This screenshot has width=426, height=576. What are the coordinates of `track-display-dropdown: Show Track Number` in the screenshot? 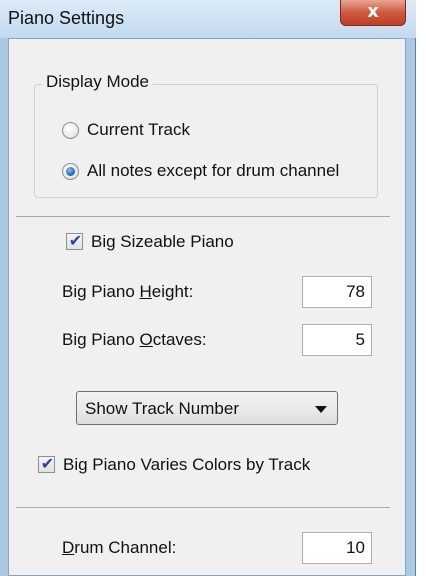 It's located at (207, 408).